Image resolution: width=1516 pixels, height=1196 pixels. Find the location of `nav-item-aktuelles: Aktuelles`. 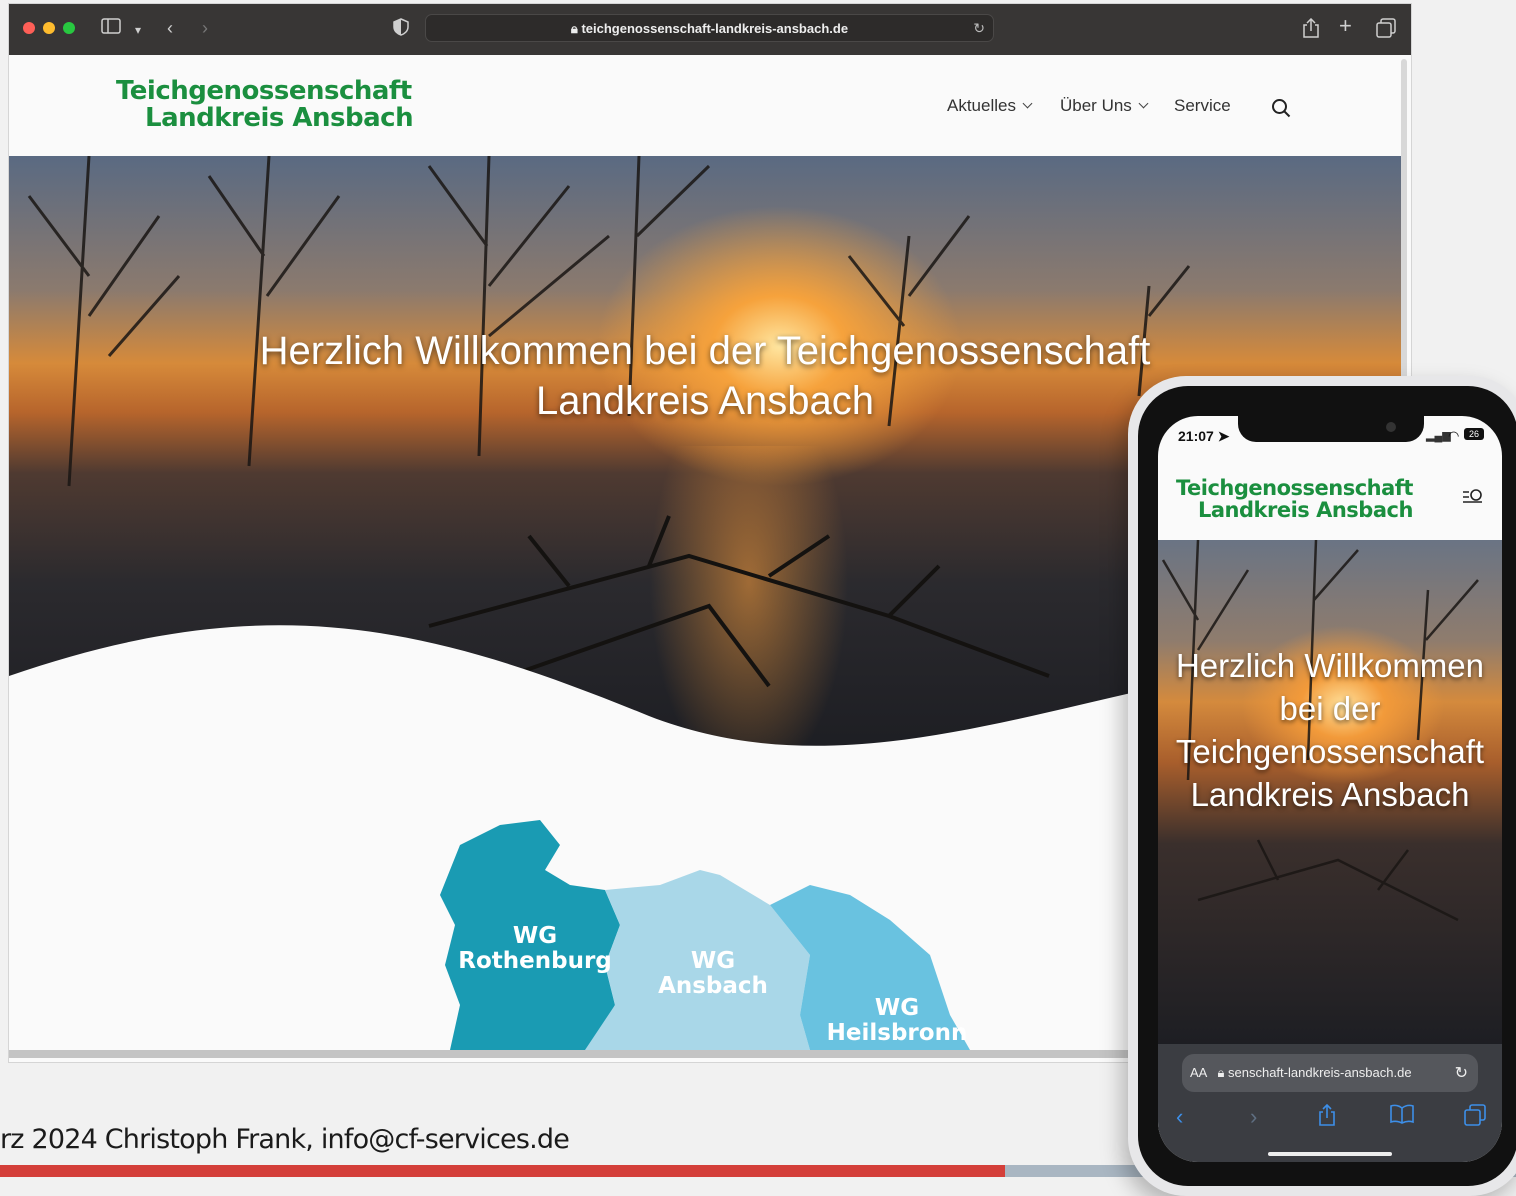

nav-item-aktuelles: Aktuelles is located at coordinates (990, 106).